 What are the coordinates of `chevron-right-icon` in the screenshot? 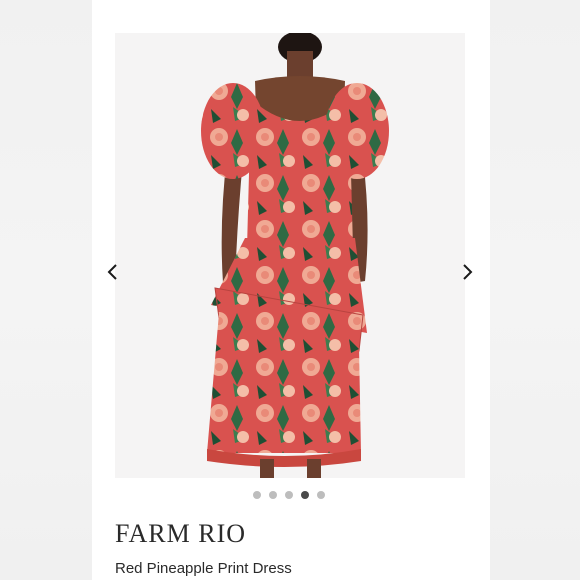 It's located at (468, 272).